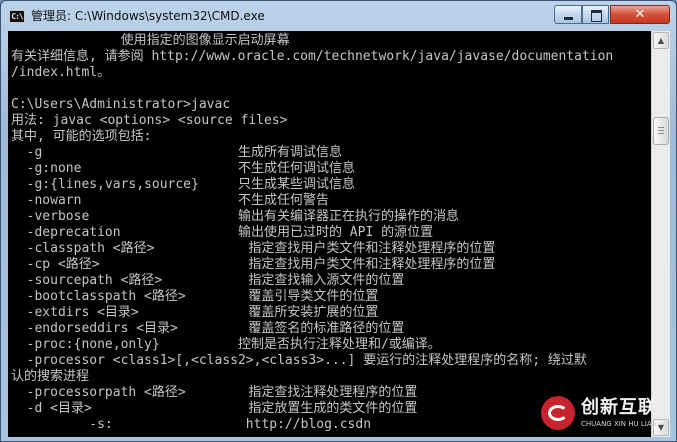  I want to click on vertical-scrollbar: ▲ ▼, so click(660, 234).